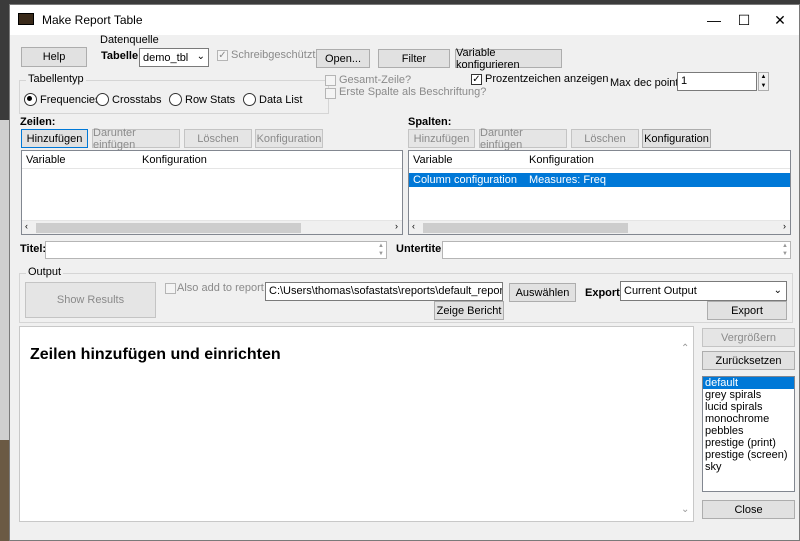  Describe the element at coordinates (33, 249) in the screenshot. I see `title-label: Titel:` at that location.